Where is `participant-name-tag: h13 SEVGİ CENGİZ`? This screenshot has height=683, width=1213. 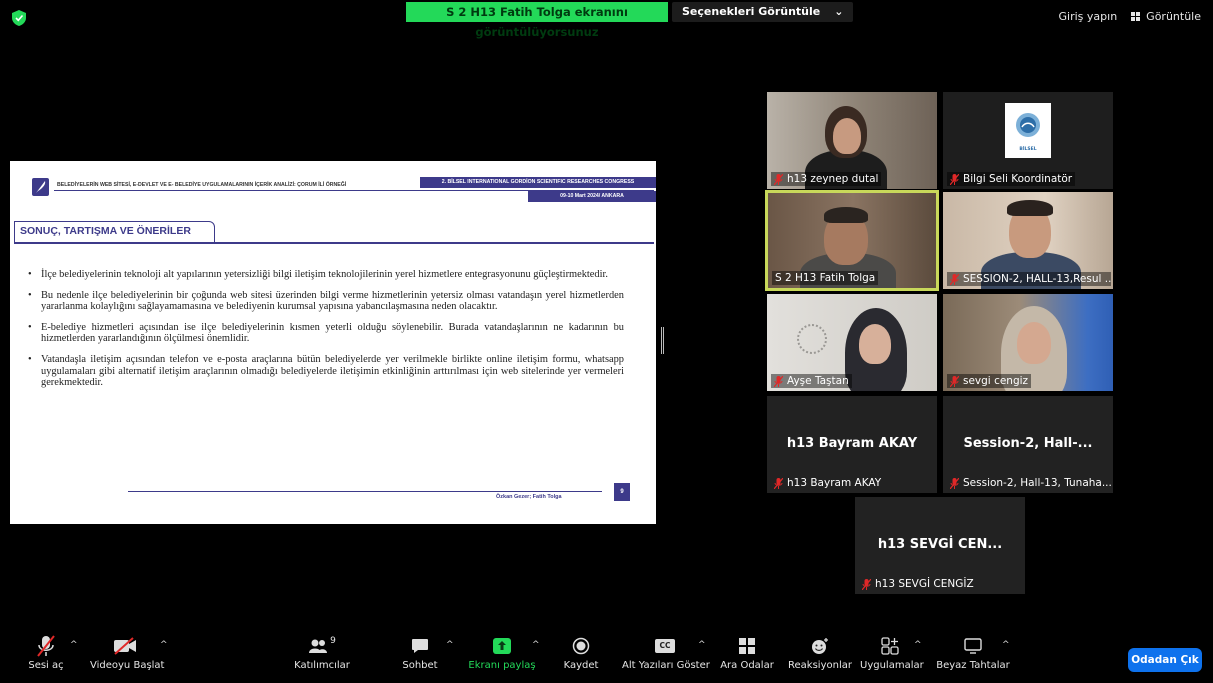
participant-name-tag: h13 SEVGİ CENGİZ is located at coordinates (918, 584).